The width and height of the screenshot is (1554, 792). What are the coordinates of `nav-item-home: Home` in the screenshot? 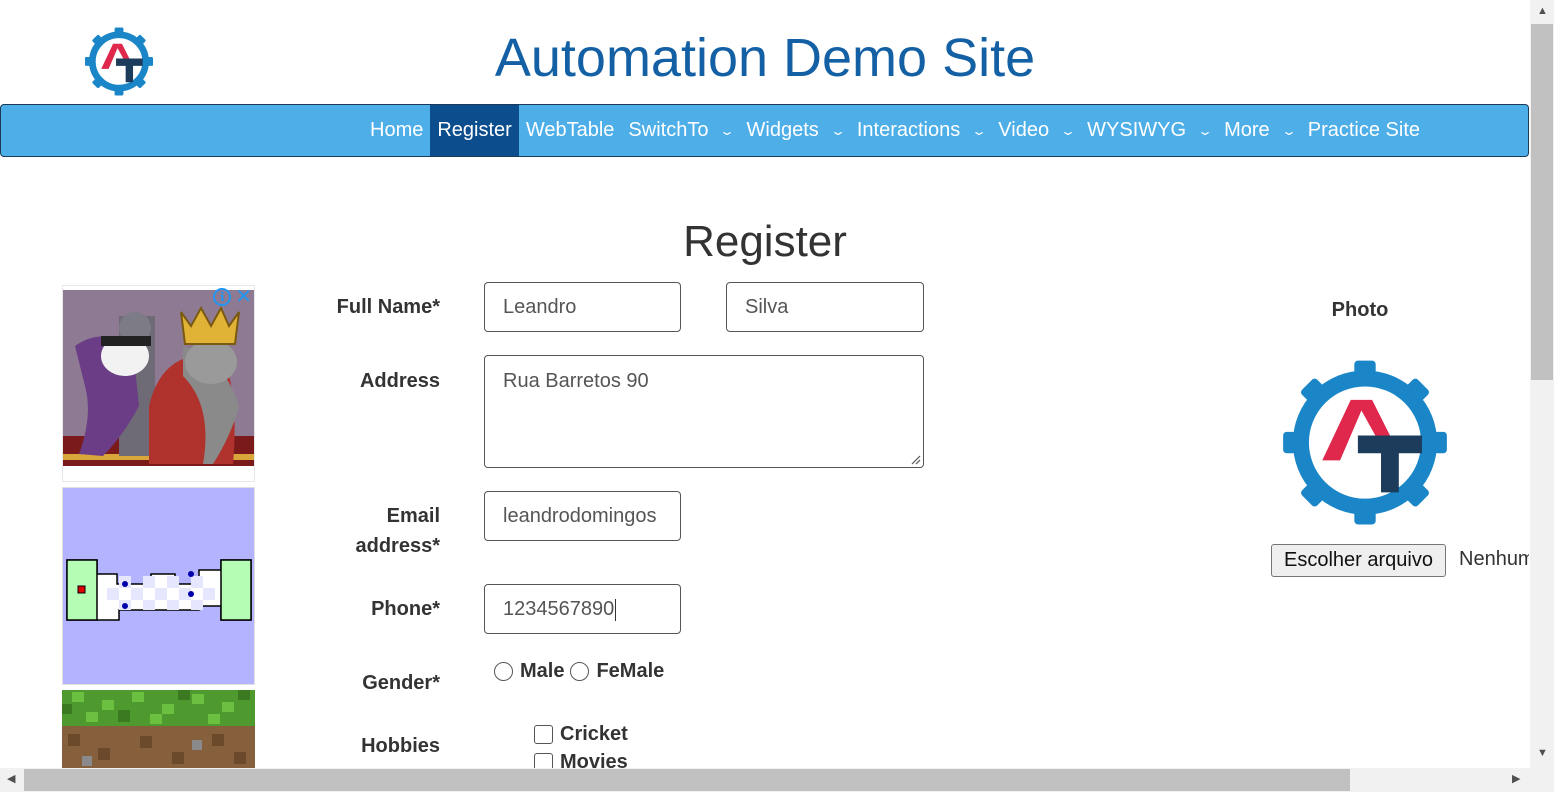 It's located at (396, 130).